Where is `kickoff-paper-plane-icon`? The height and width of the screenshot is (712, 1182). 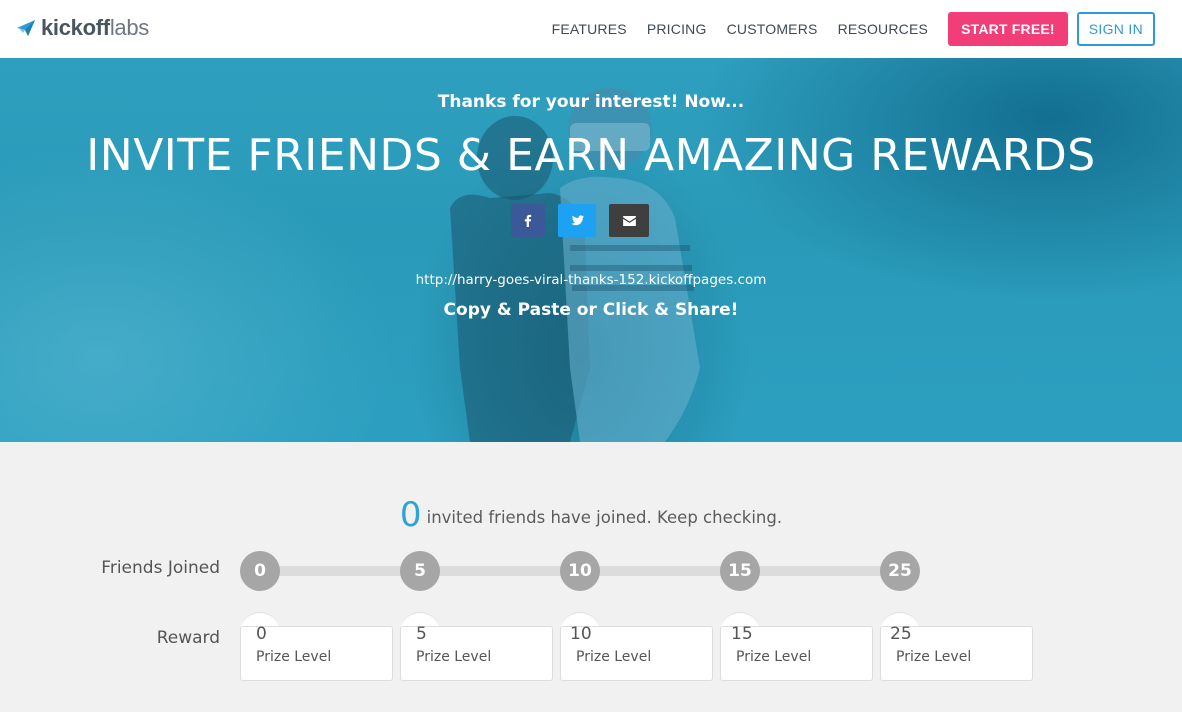
kickoff-paper-plane-icon is located at coordinates (26, 28).